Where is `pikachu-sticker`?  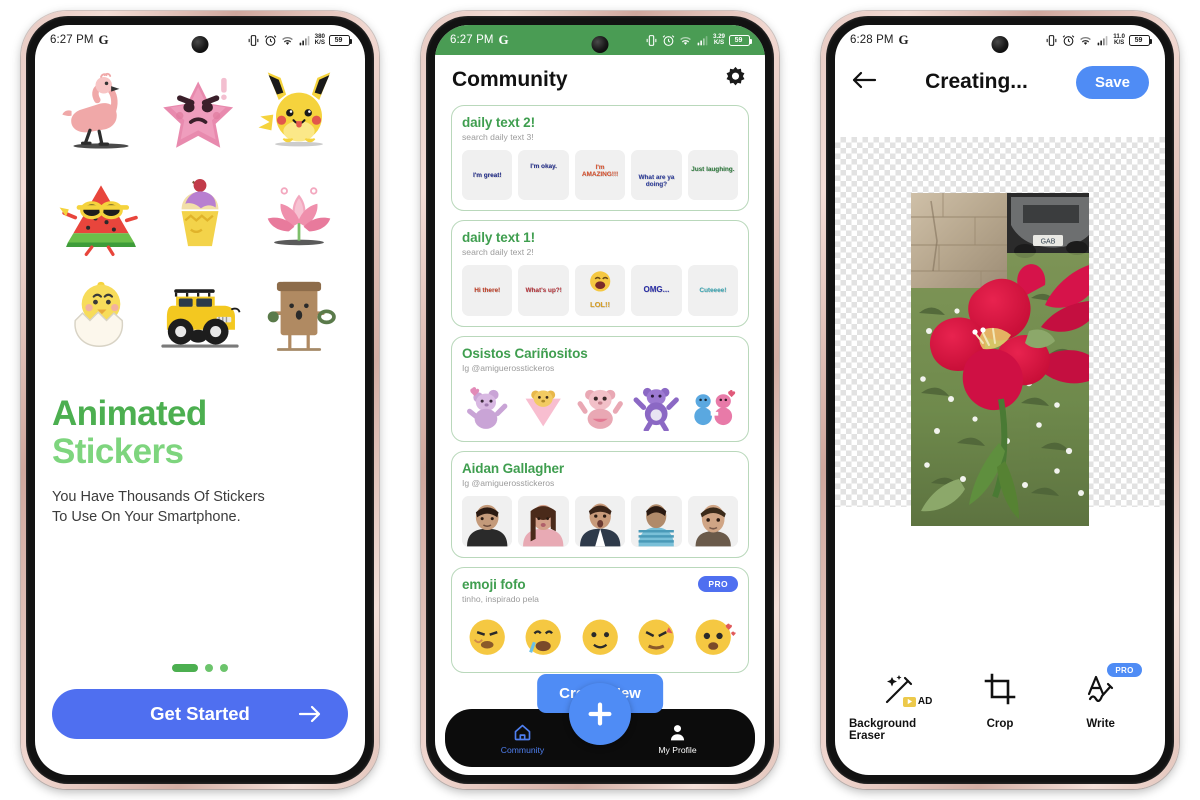 pikachu-sticker is located at coordinates (299, 111).